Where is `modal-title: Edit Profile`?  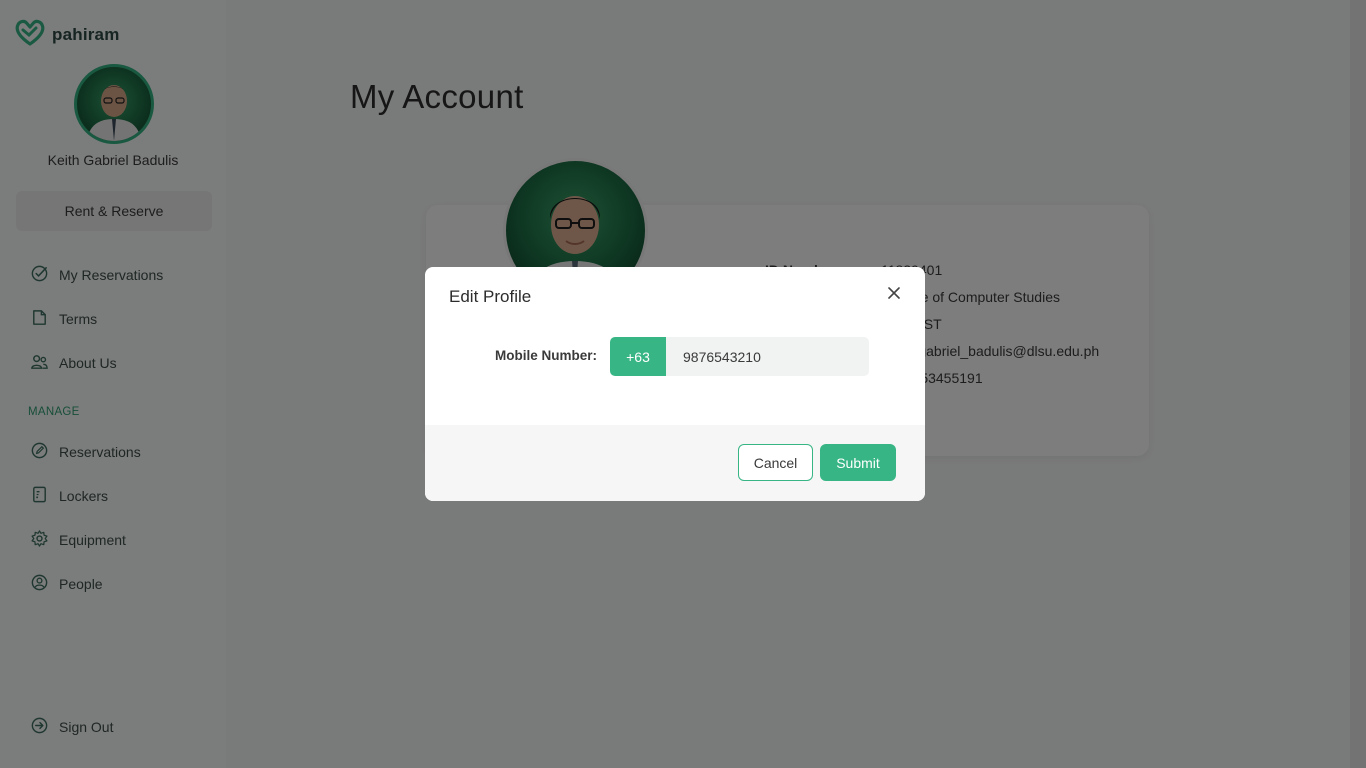
modal-title: Edit Profile is located at coordinates (490, 296).